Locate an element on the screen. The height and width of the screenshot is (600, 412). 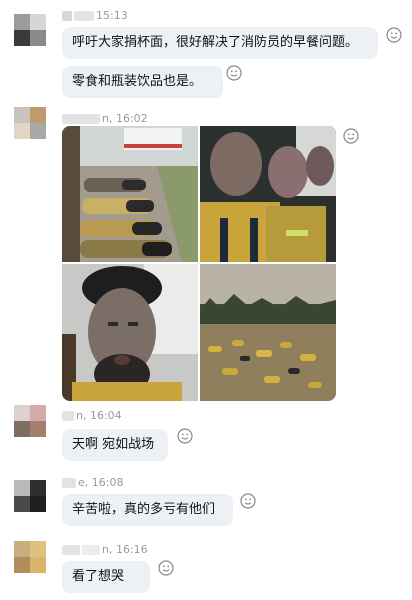
message-text: 呼吁大家捐杯面，很好解决了消防员的早餐问题。 is located at coordinates (215, 42).